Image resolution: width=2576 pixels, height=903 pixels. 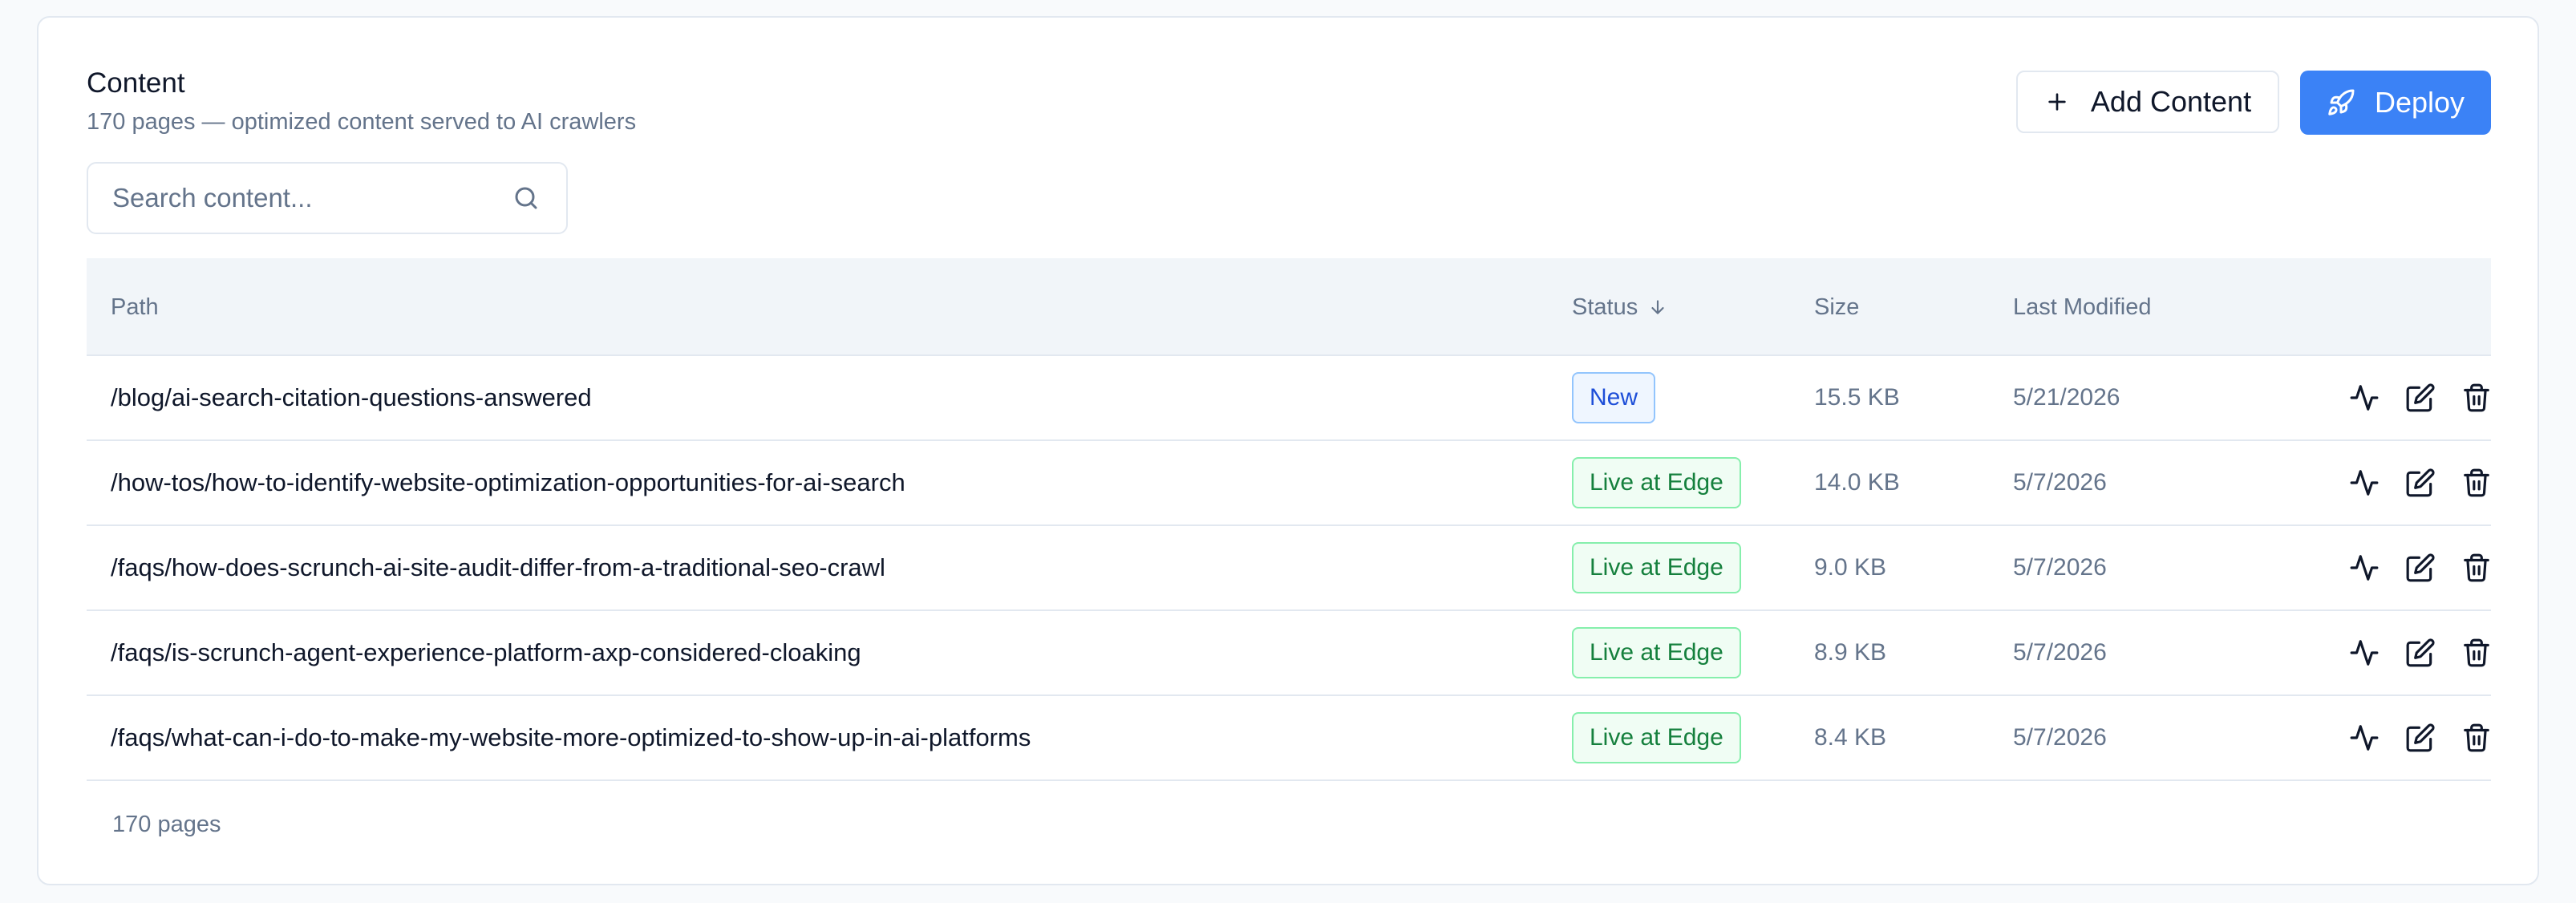 I want to click on add-content-button: Add Content, so click(x=2147, y=102).